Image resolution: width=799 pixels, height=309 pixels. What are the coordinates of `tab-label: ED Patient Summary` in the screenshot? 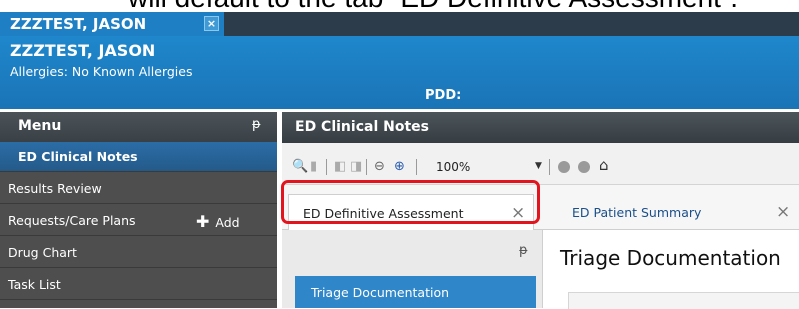 It's located at (637, 212).